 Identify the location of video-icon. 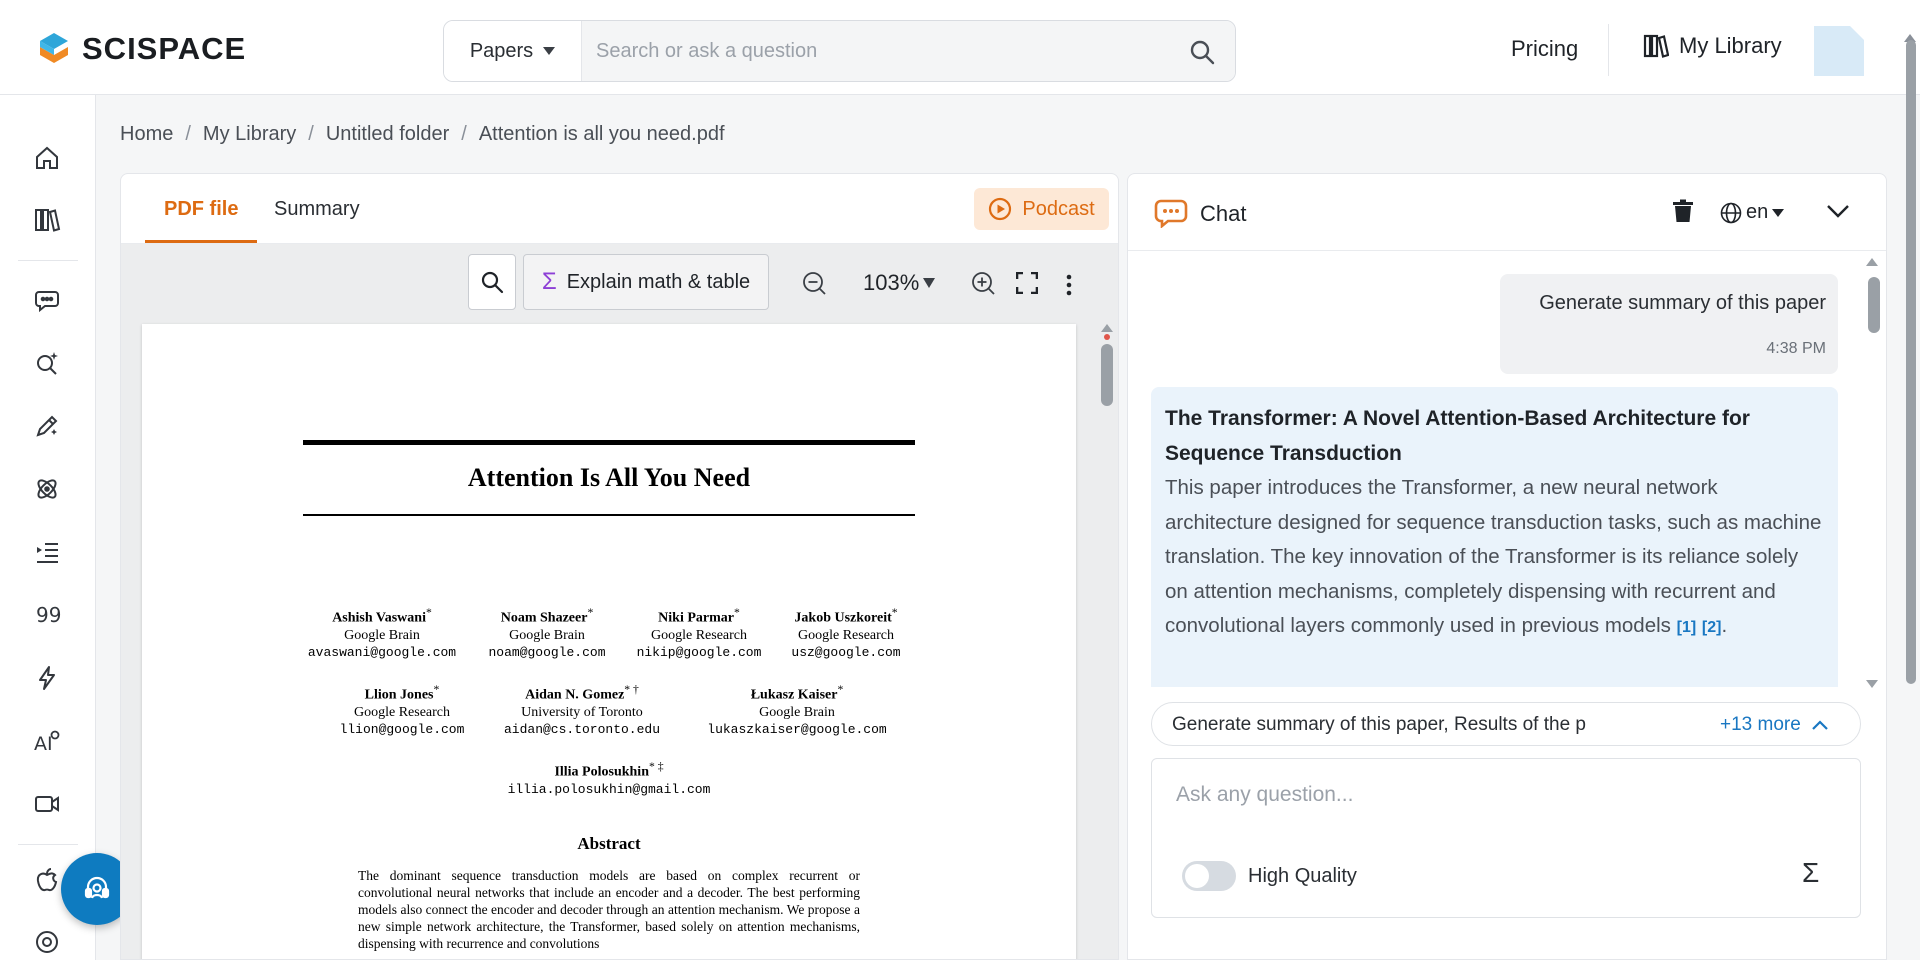
(47, 804).